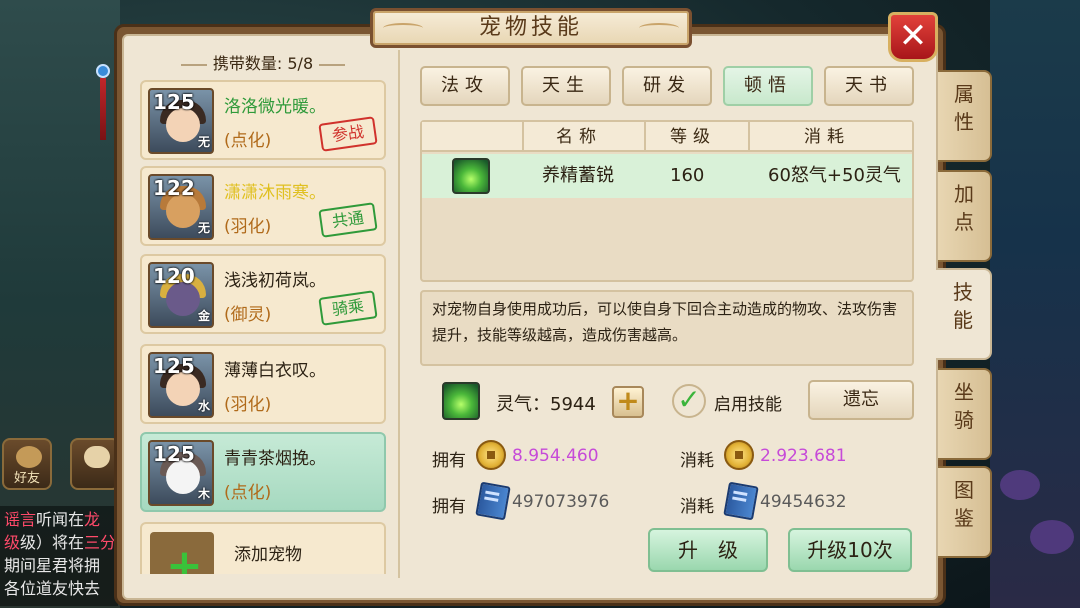 This screenshot has height=608, width=1080. I want to click on speech-bubble-icon, so click(97, 457).